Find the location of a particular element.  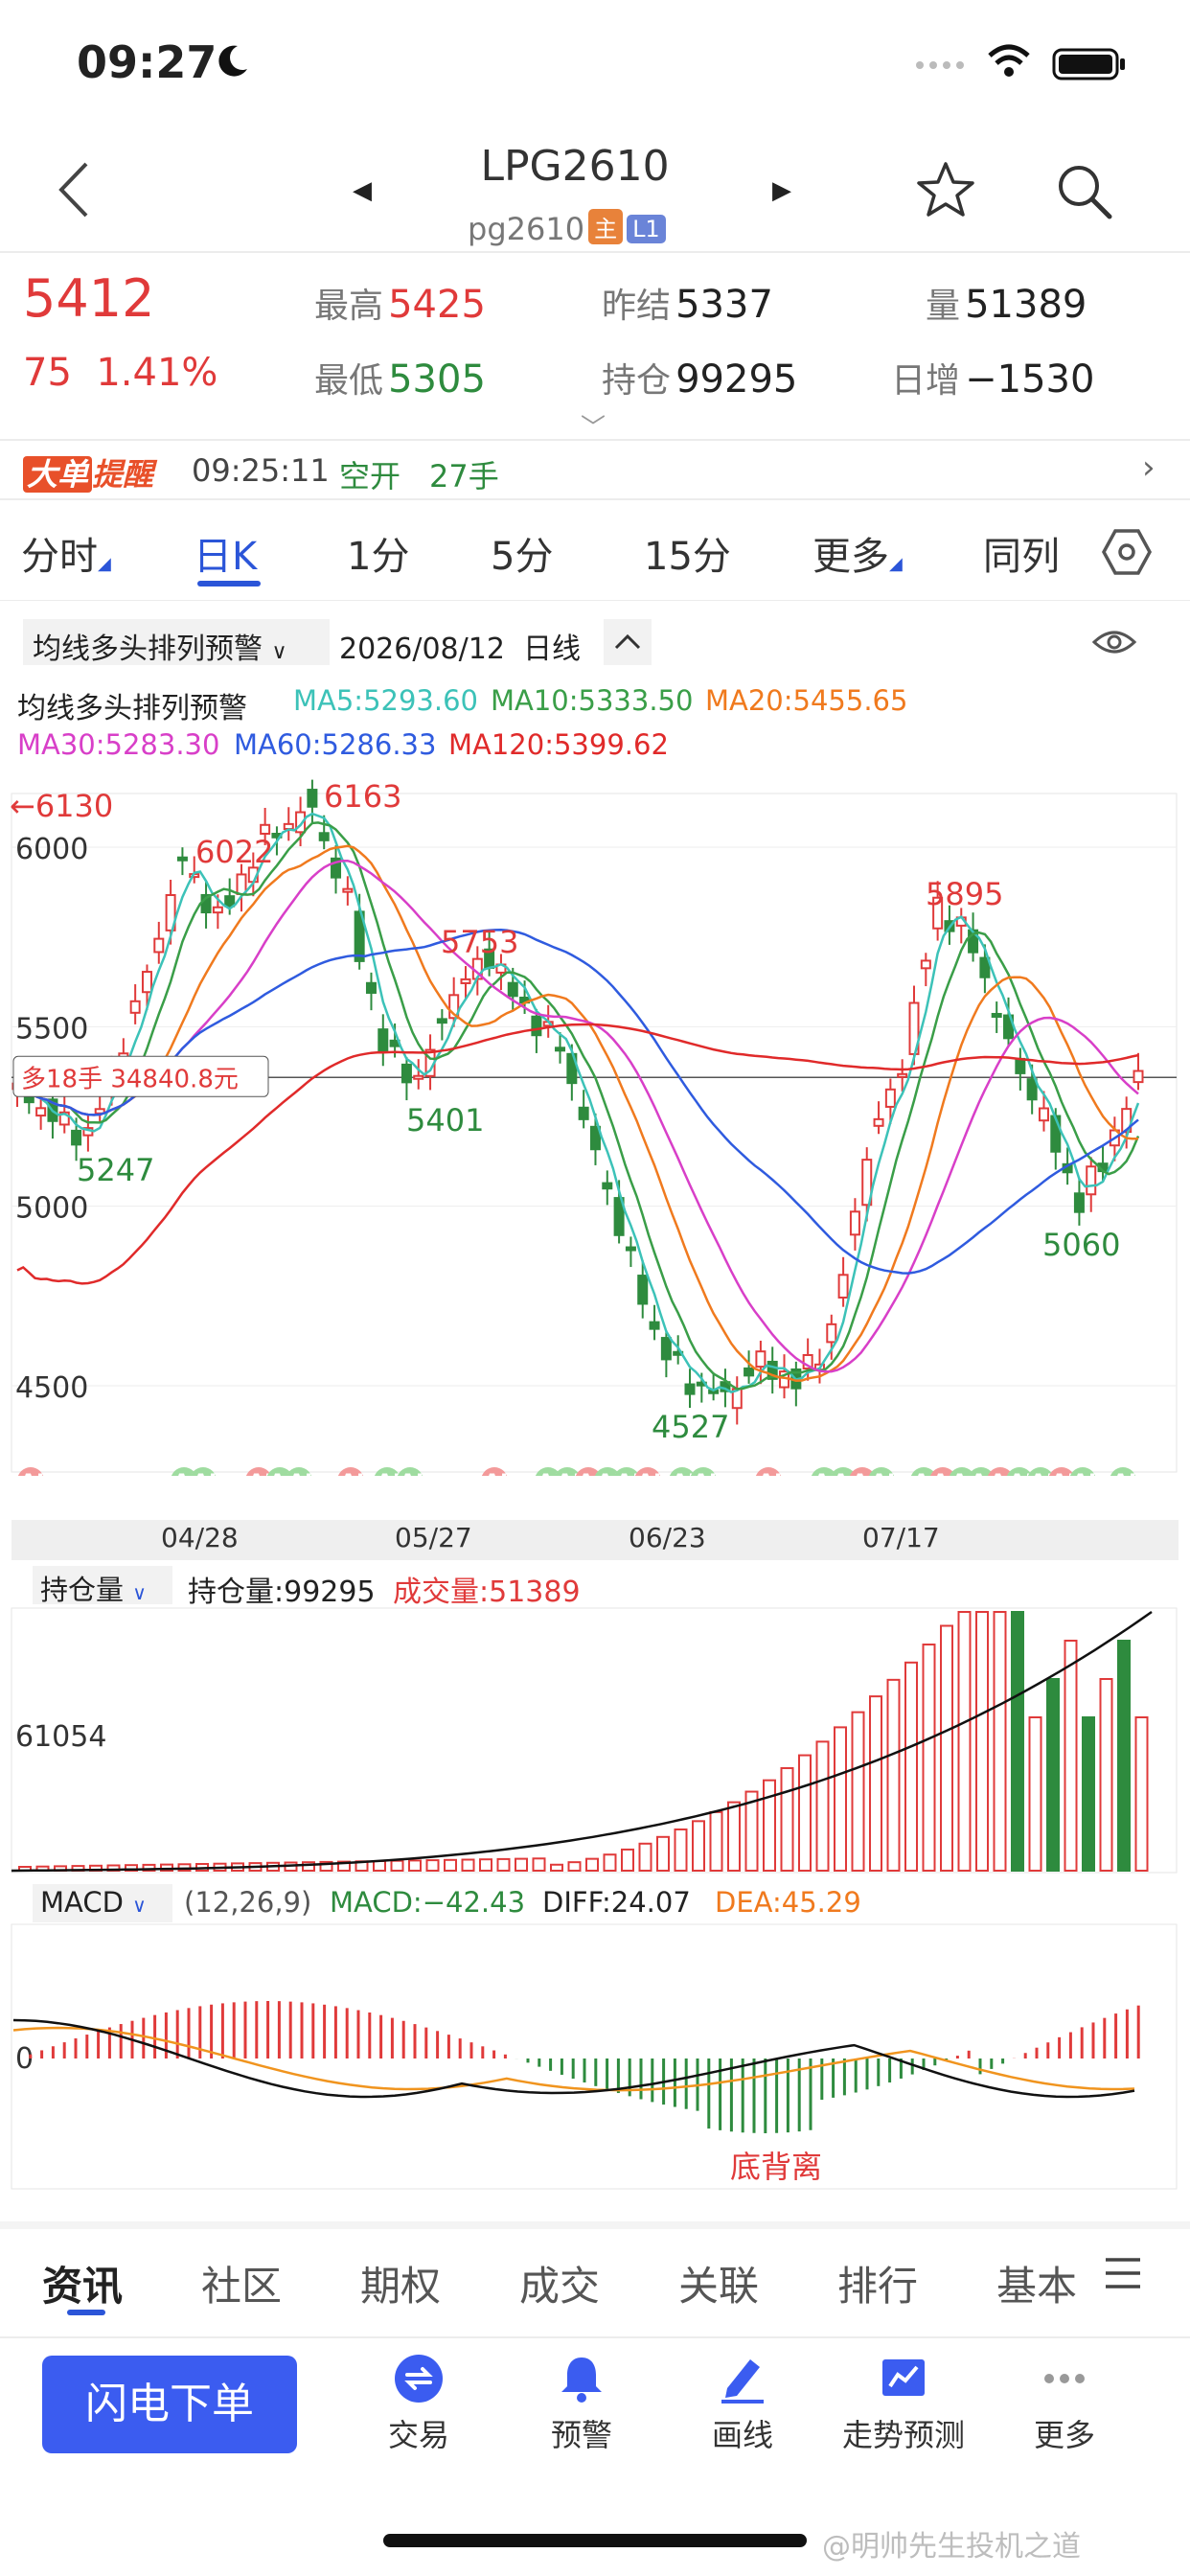

volume-panel-selector: 持仓量 ∨ is located at coordinates (103, 1586).